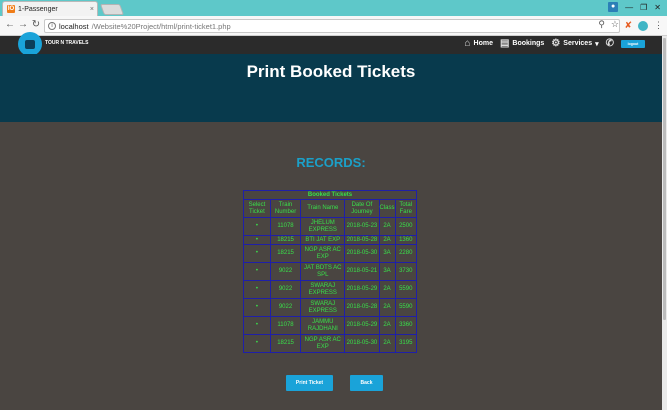 This screenshot has height=410, width=667. Describe the element at coordinates (323, 240) in the screenshot. I see `cell-name: BTI JAT EXP` at that location.